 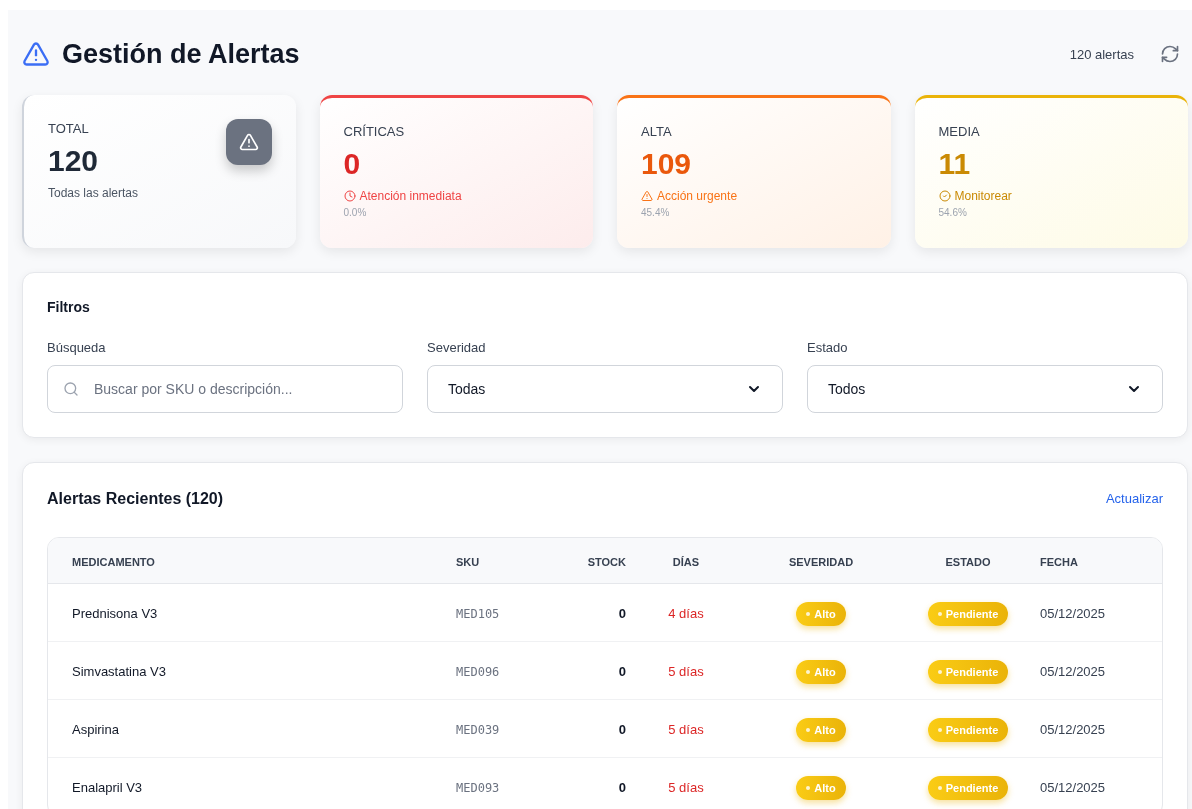 What do you see at coordinates (657, 131) in the screenshot?
I see `stat-label: ALTA` at bounding box center [657, 131].